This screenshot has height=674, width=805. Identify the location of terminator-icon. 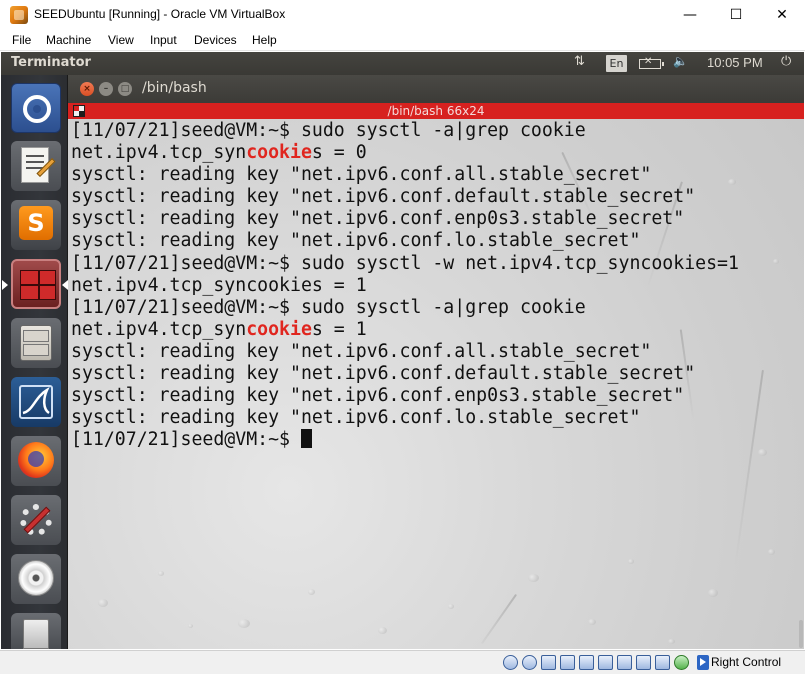
(38, 285).